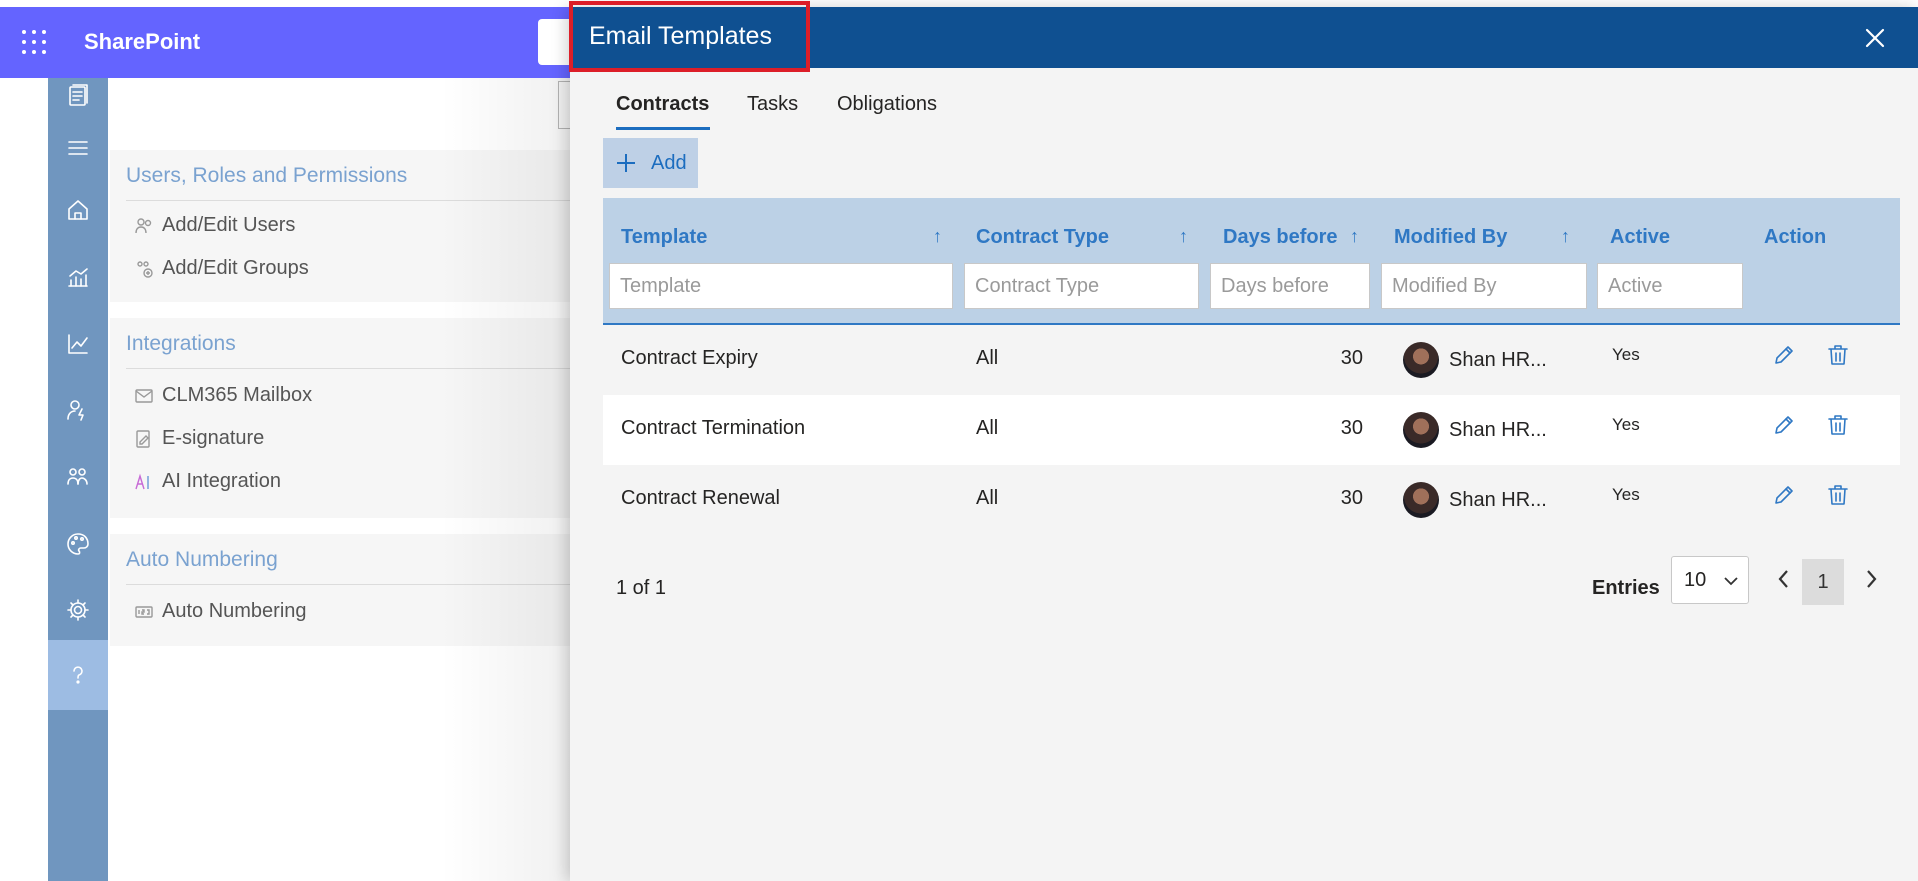 The image size is (1918, 881). Describe the element at coordinates (1290, 286) in the screenshot. I see `filter-days-before-input` at that location.